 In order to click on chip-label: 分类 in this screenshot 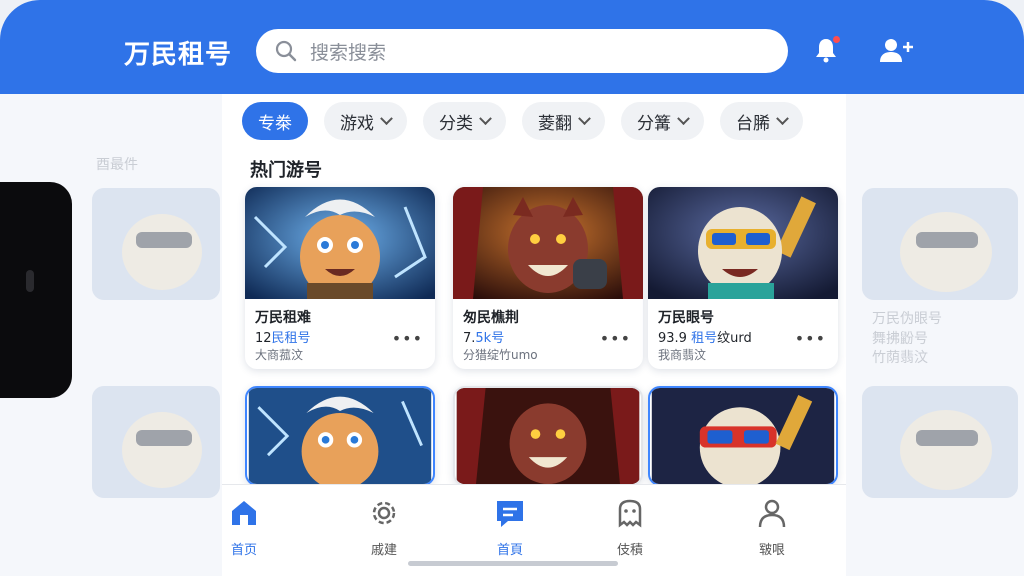, I will do `click(456, 123)`.